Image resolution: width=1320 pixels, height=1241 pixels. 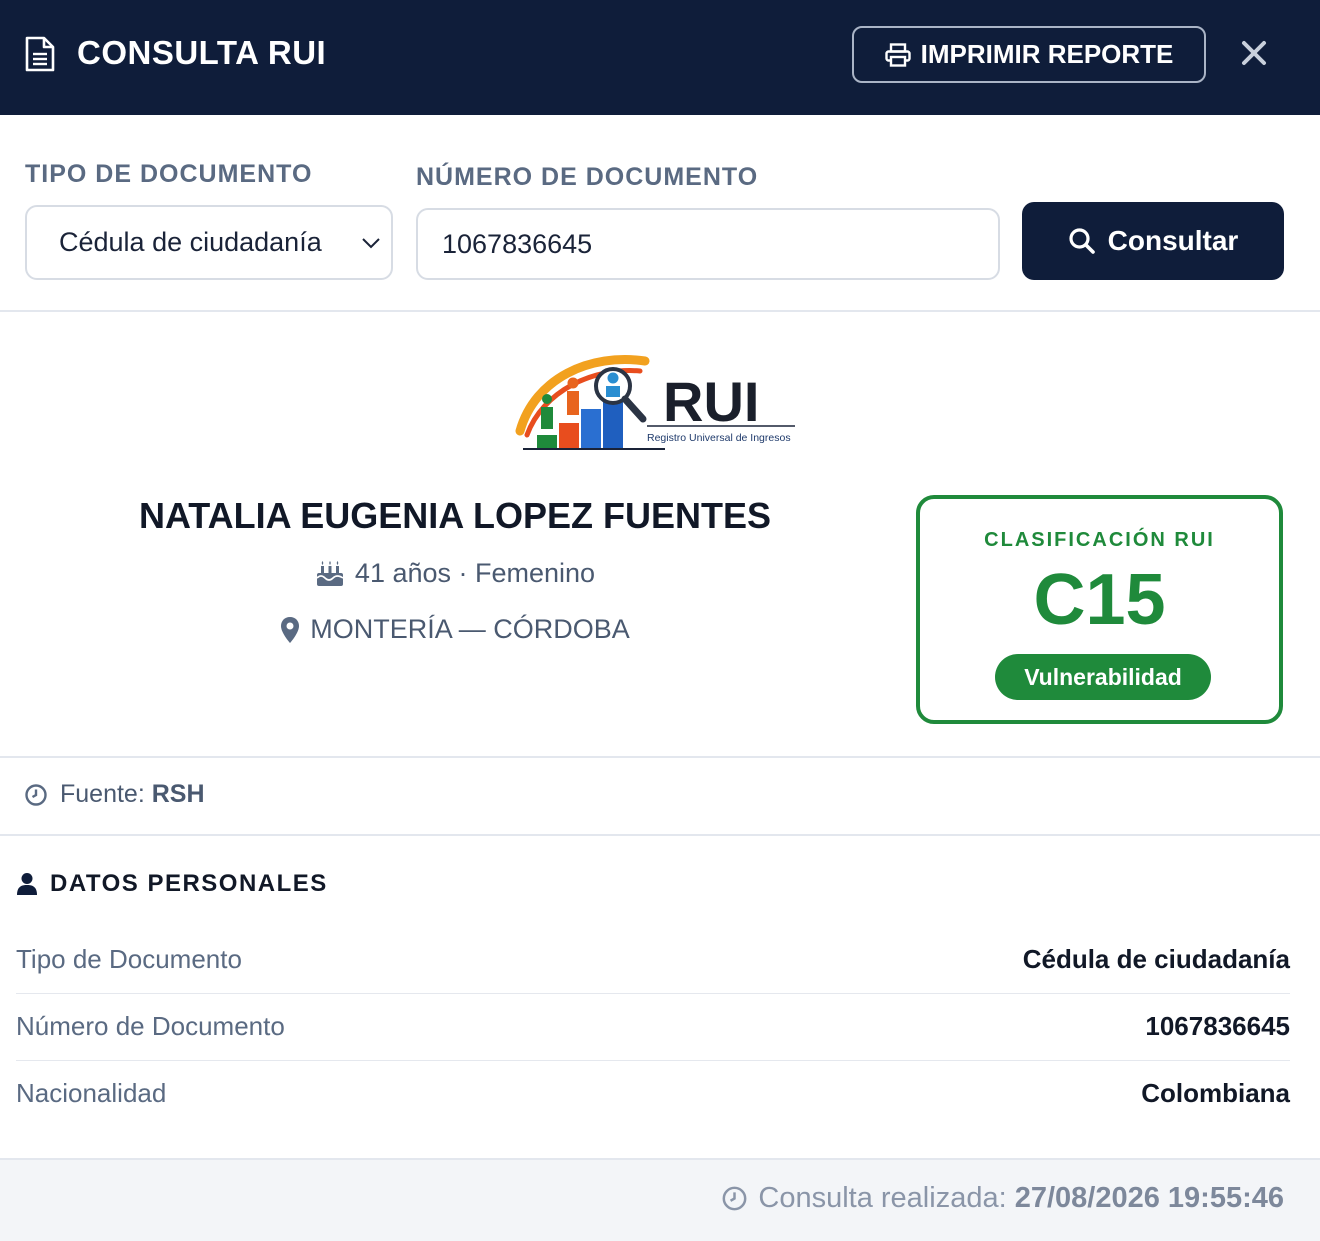 I want to click on doc-type-select: Cédula de ciudadanía, so click(x=209, y=242).